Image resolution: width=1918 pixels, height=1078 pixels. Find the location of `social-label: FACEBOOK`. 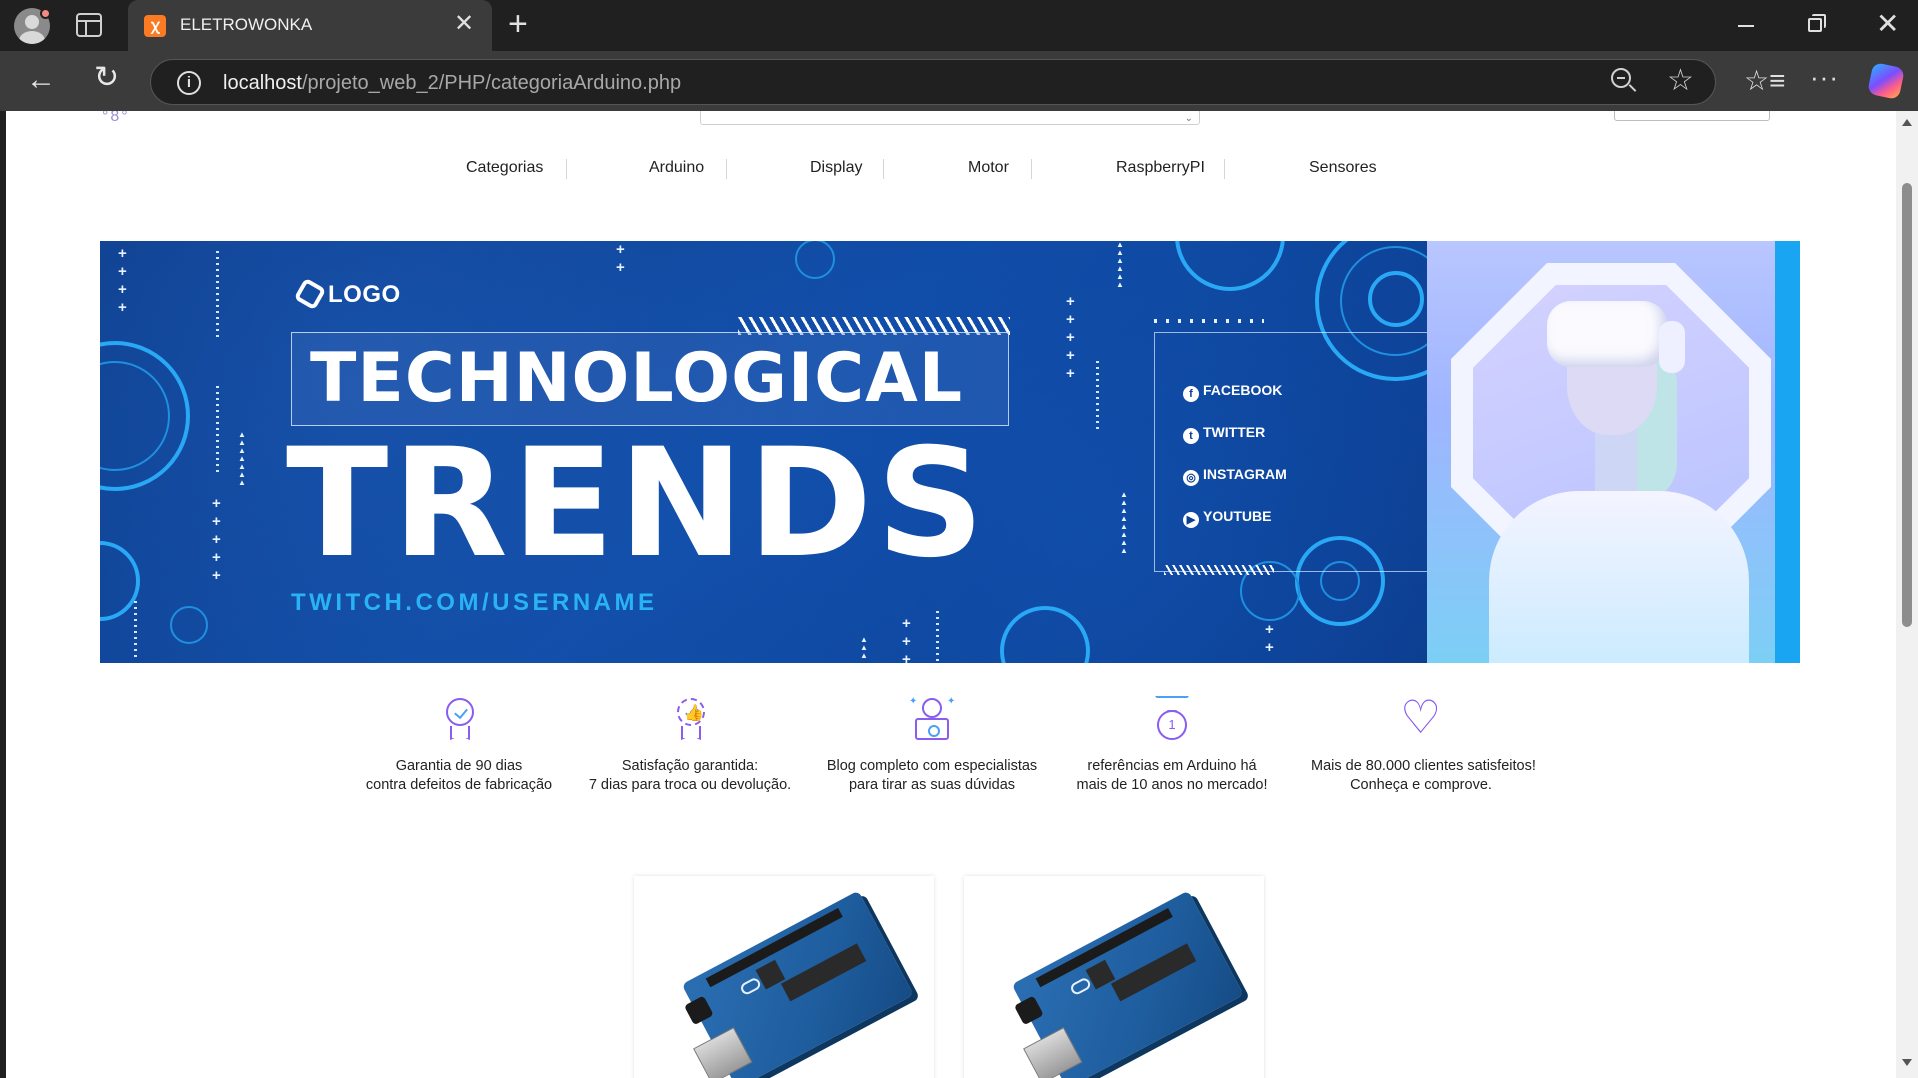

social-label: FACEBOOK is located at coordinates (1243, 390).